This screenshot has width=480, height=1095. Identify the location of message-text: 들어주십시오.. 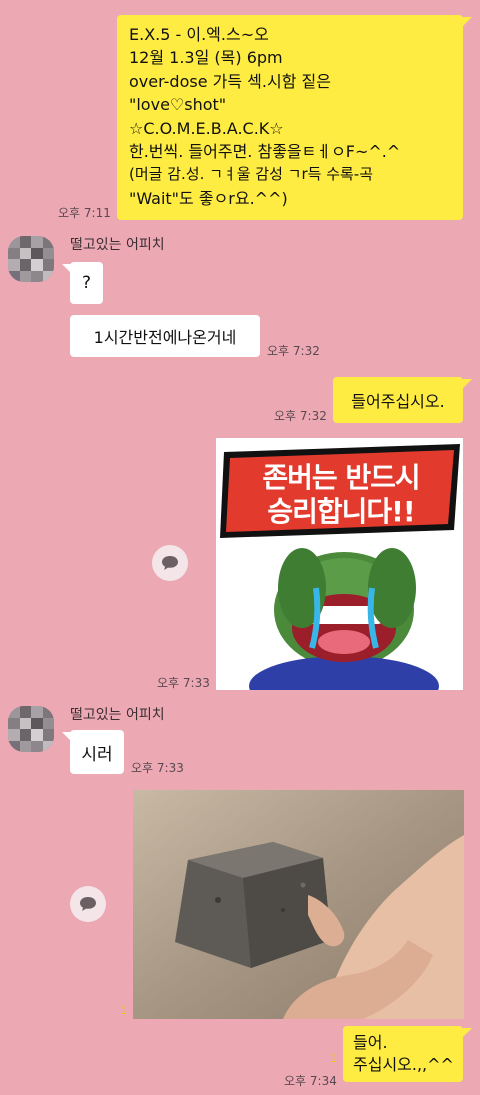
(398, 401).